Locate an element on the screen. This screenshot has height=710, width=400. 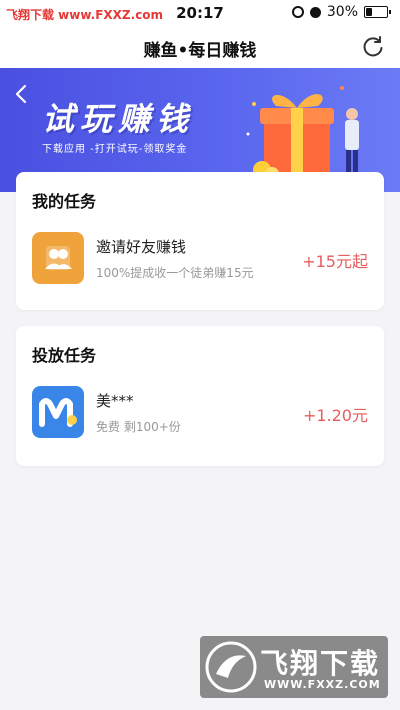
app-m-icon is located at coordinates (58, 412).